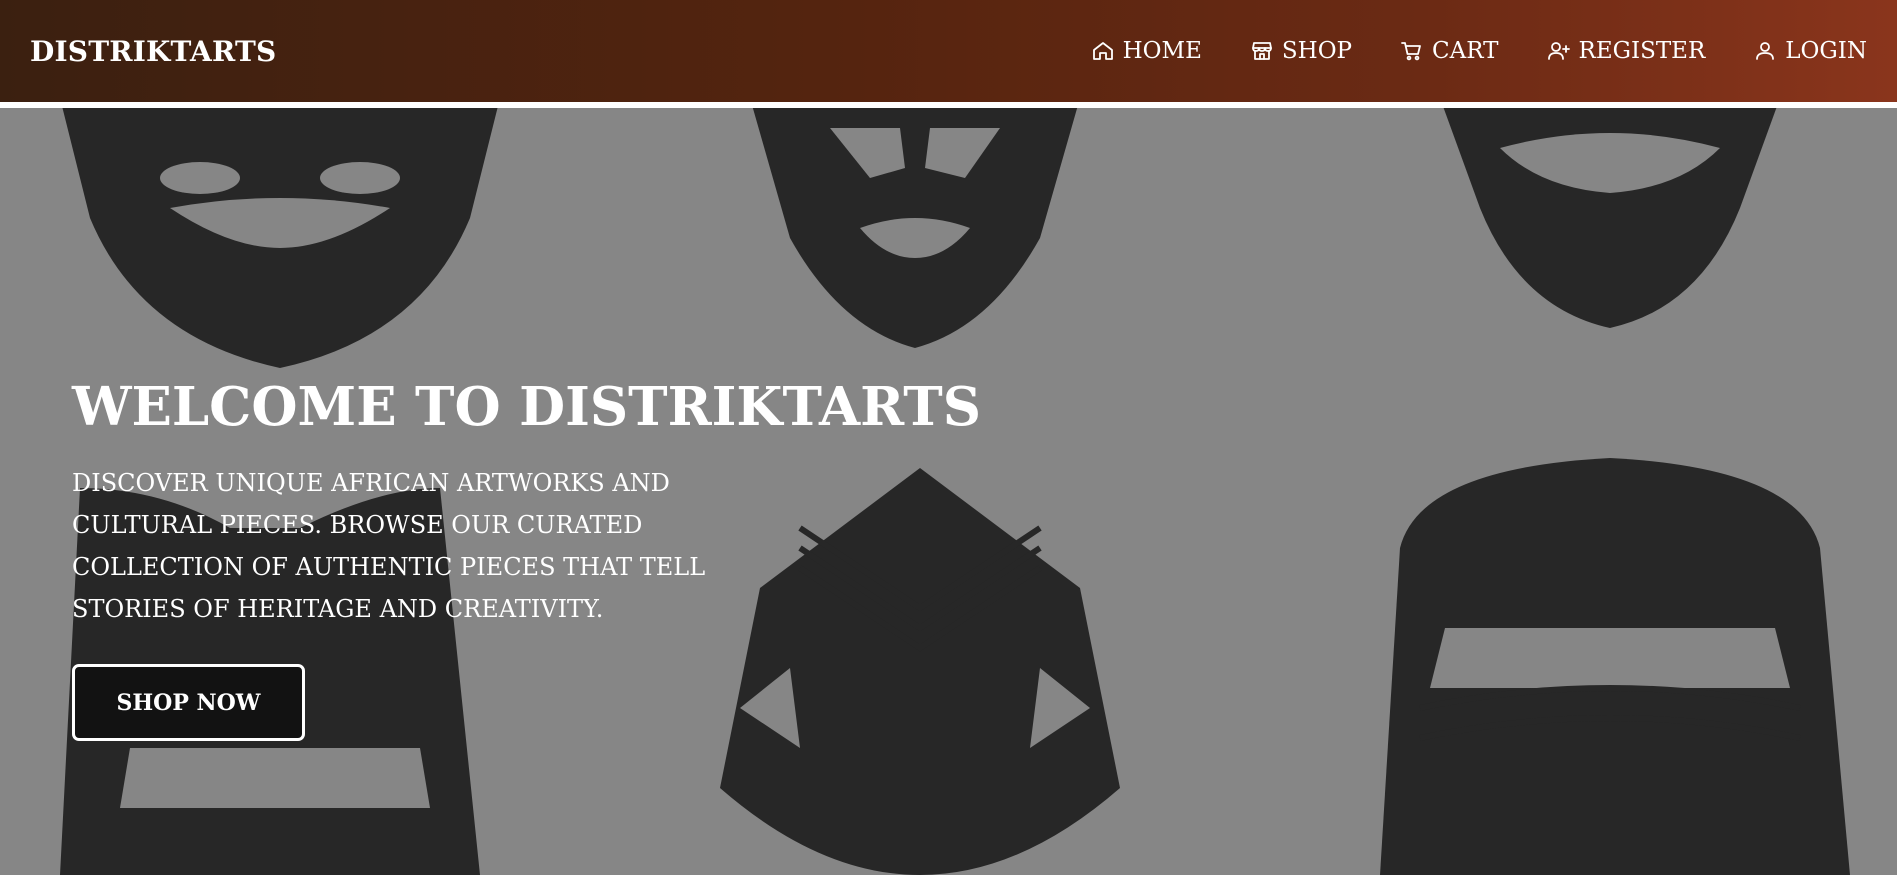 This screenshot has height=875, width=1897. I want to click on home-icon, so click(1102, 51).